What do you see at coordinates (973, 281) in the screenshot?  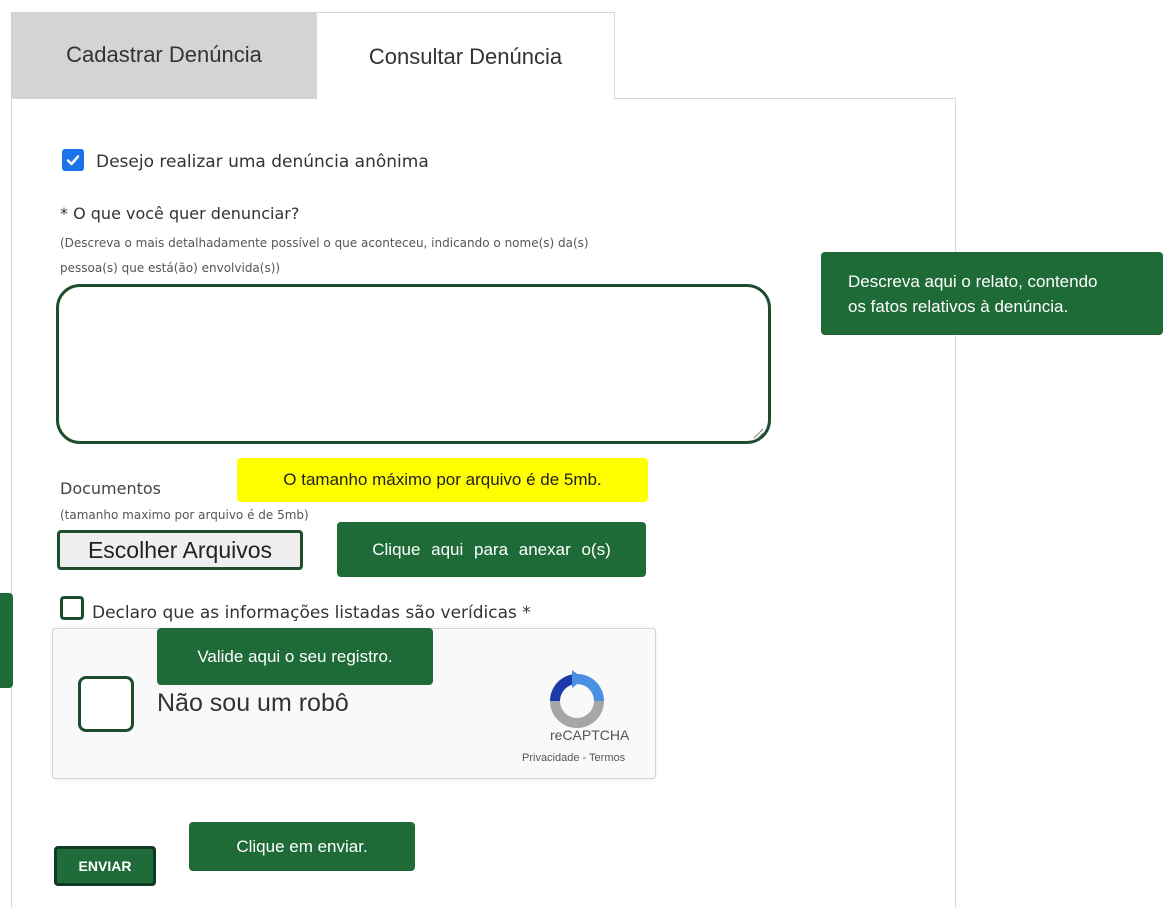 I see `callout-description-line1: Descreva aqui o relato, contendo` at bounding box center [973, 281].